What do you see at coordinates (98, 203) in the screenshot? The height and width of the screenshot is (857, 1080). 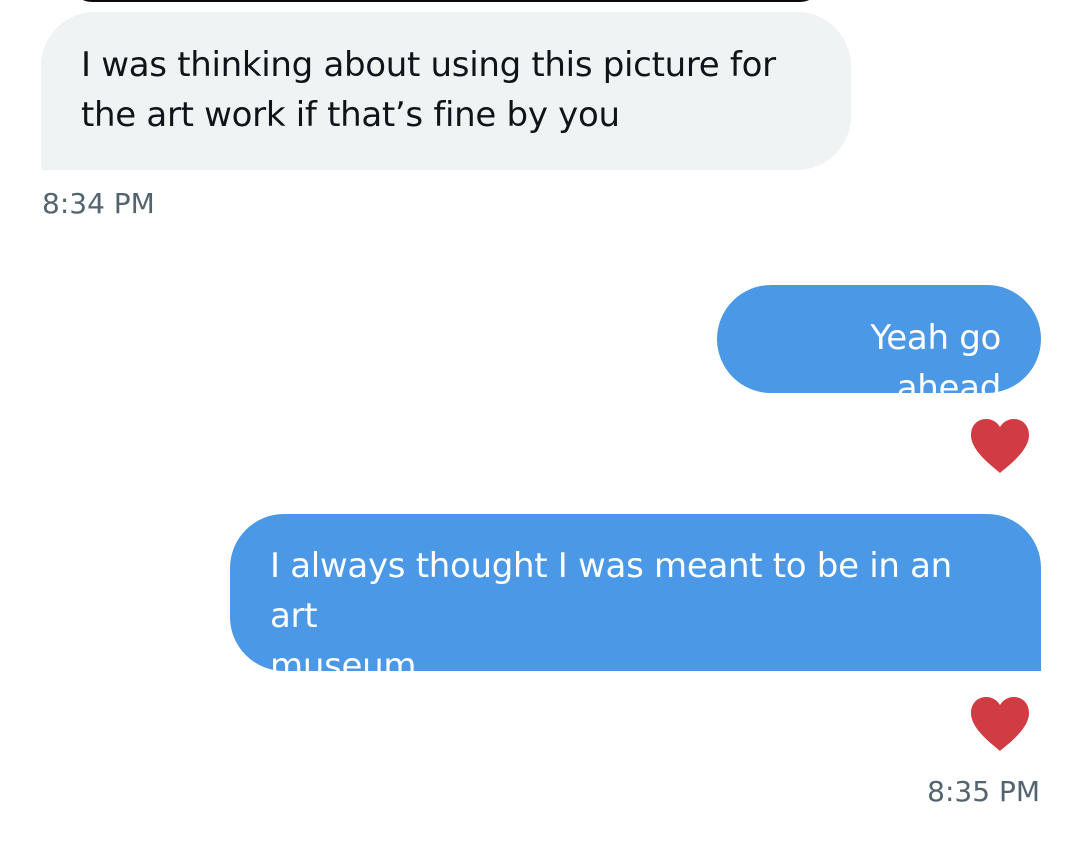 I see `message-timestamp: 8:34 PM` at bounding box center [98, 203].